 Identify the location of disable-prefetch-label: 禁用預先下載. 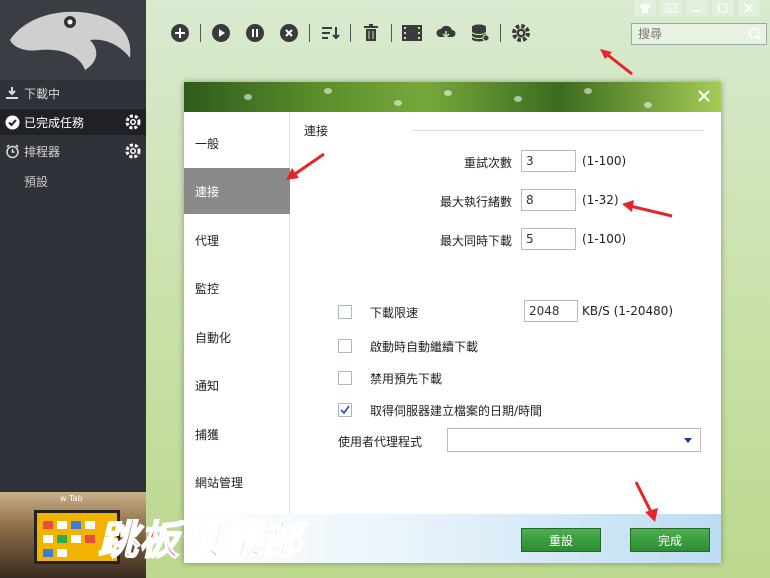
(406, 378).